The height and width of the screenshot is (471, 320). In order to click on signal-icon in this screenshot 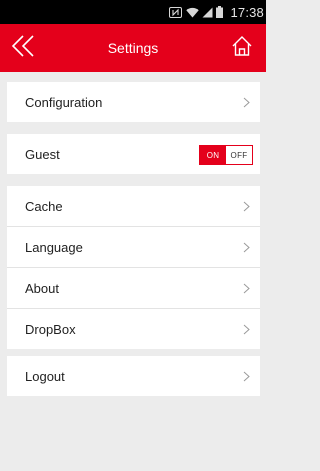, I will do `click(207, 12)`.